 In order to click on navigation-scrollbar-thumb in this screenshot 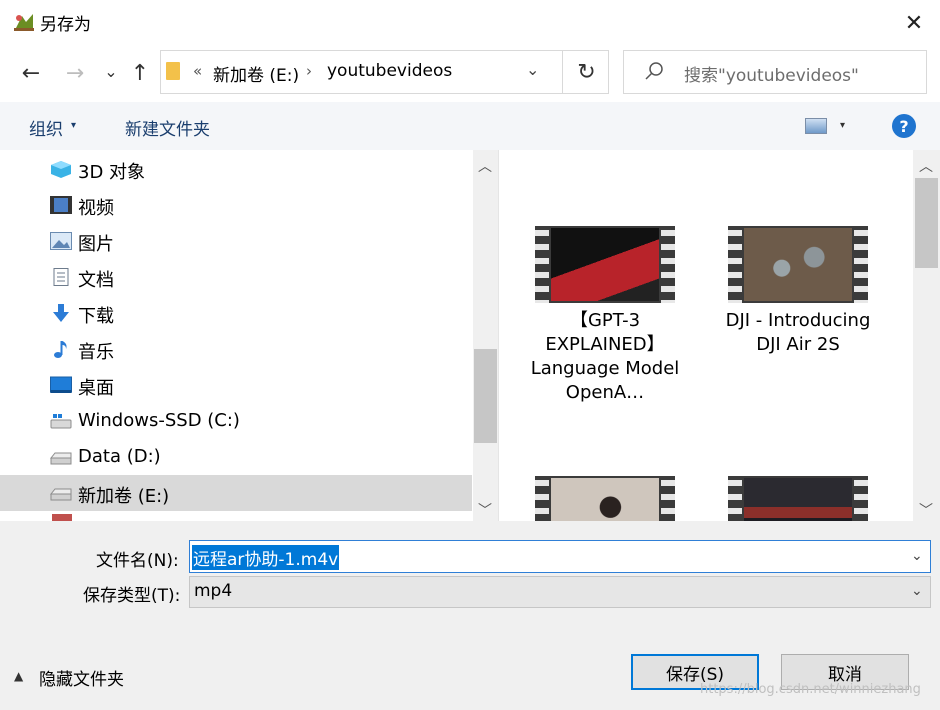, I will do `click(485, 396)`.